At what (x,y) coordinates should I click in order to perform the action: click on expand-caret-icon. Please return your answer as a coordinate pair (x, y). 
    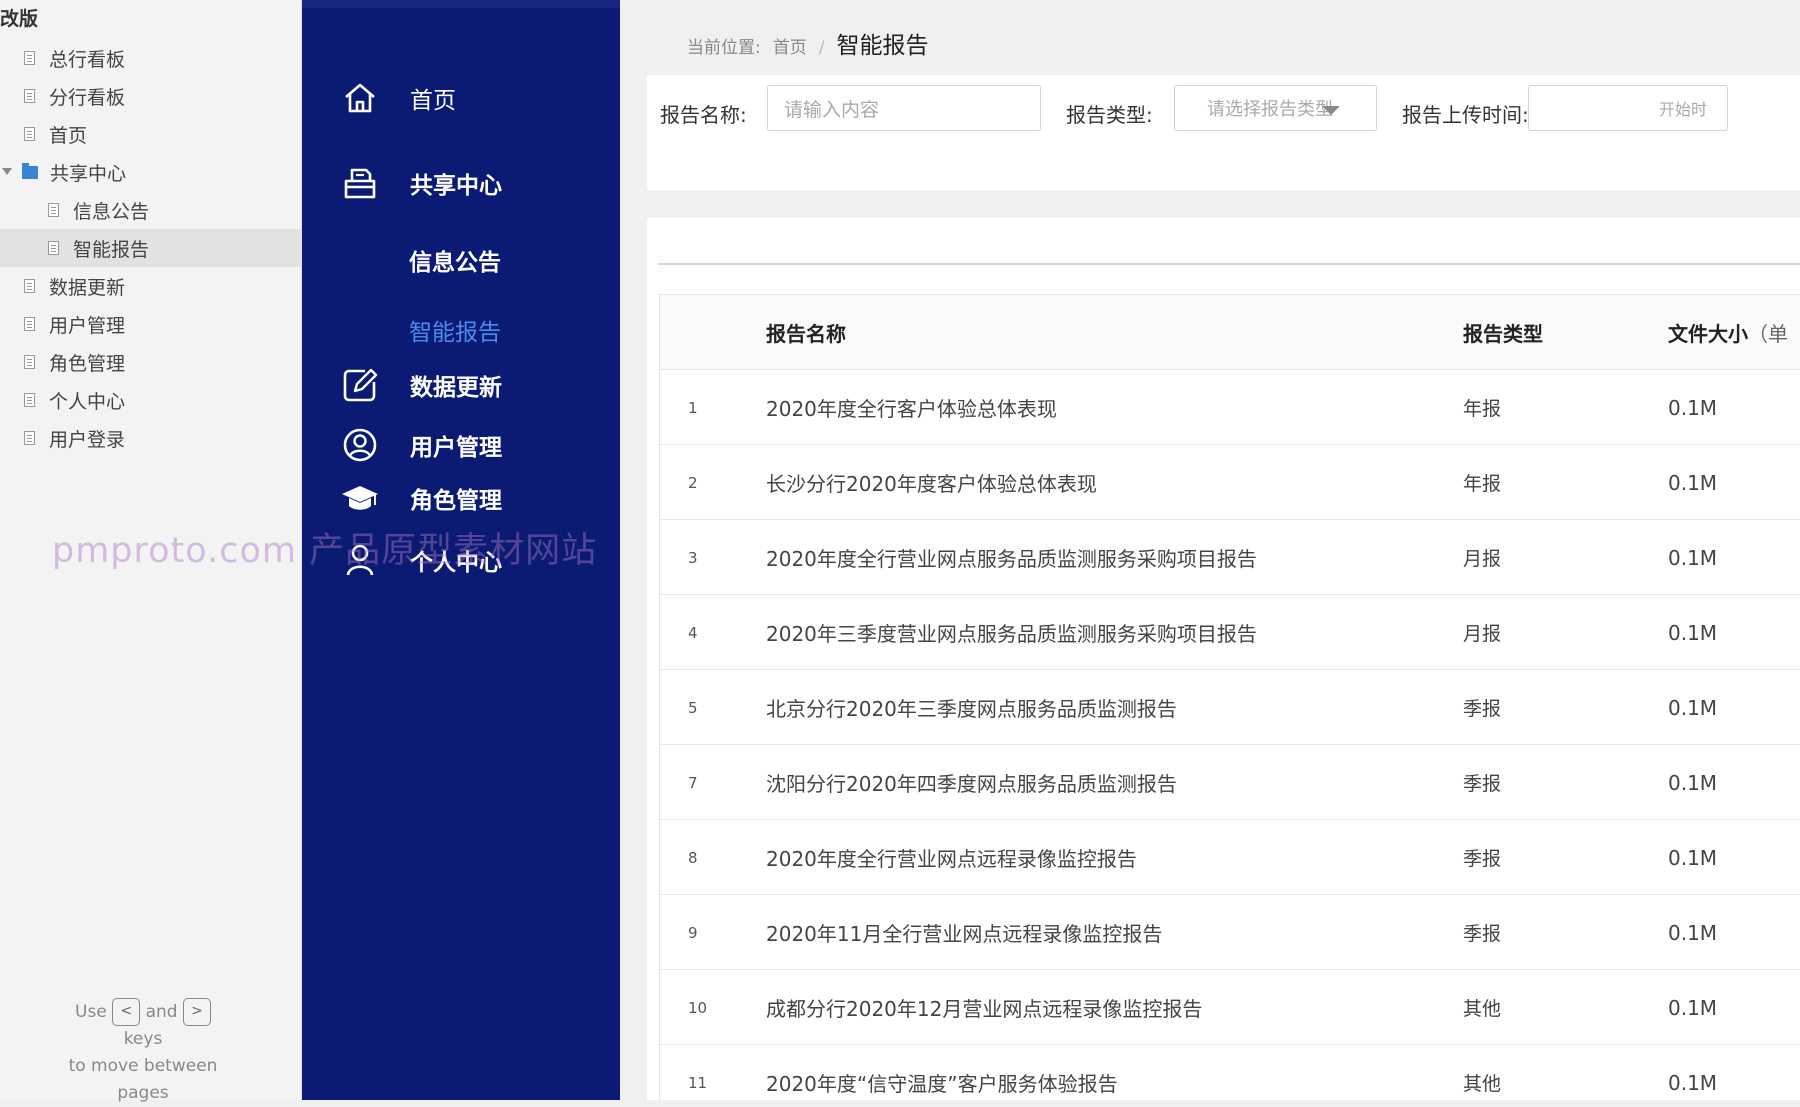
    Looking at the image, I should click on (7, 171).